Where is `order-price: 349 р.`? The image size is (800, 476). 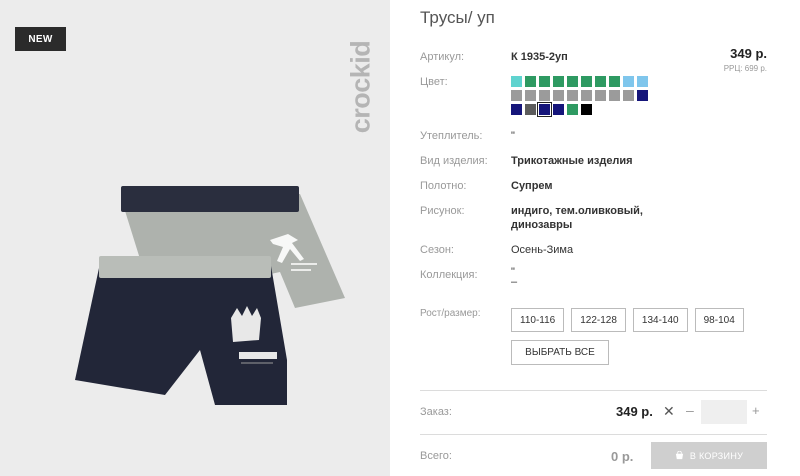
order-price: 349 р. is located at coordinates (634, 411).